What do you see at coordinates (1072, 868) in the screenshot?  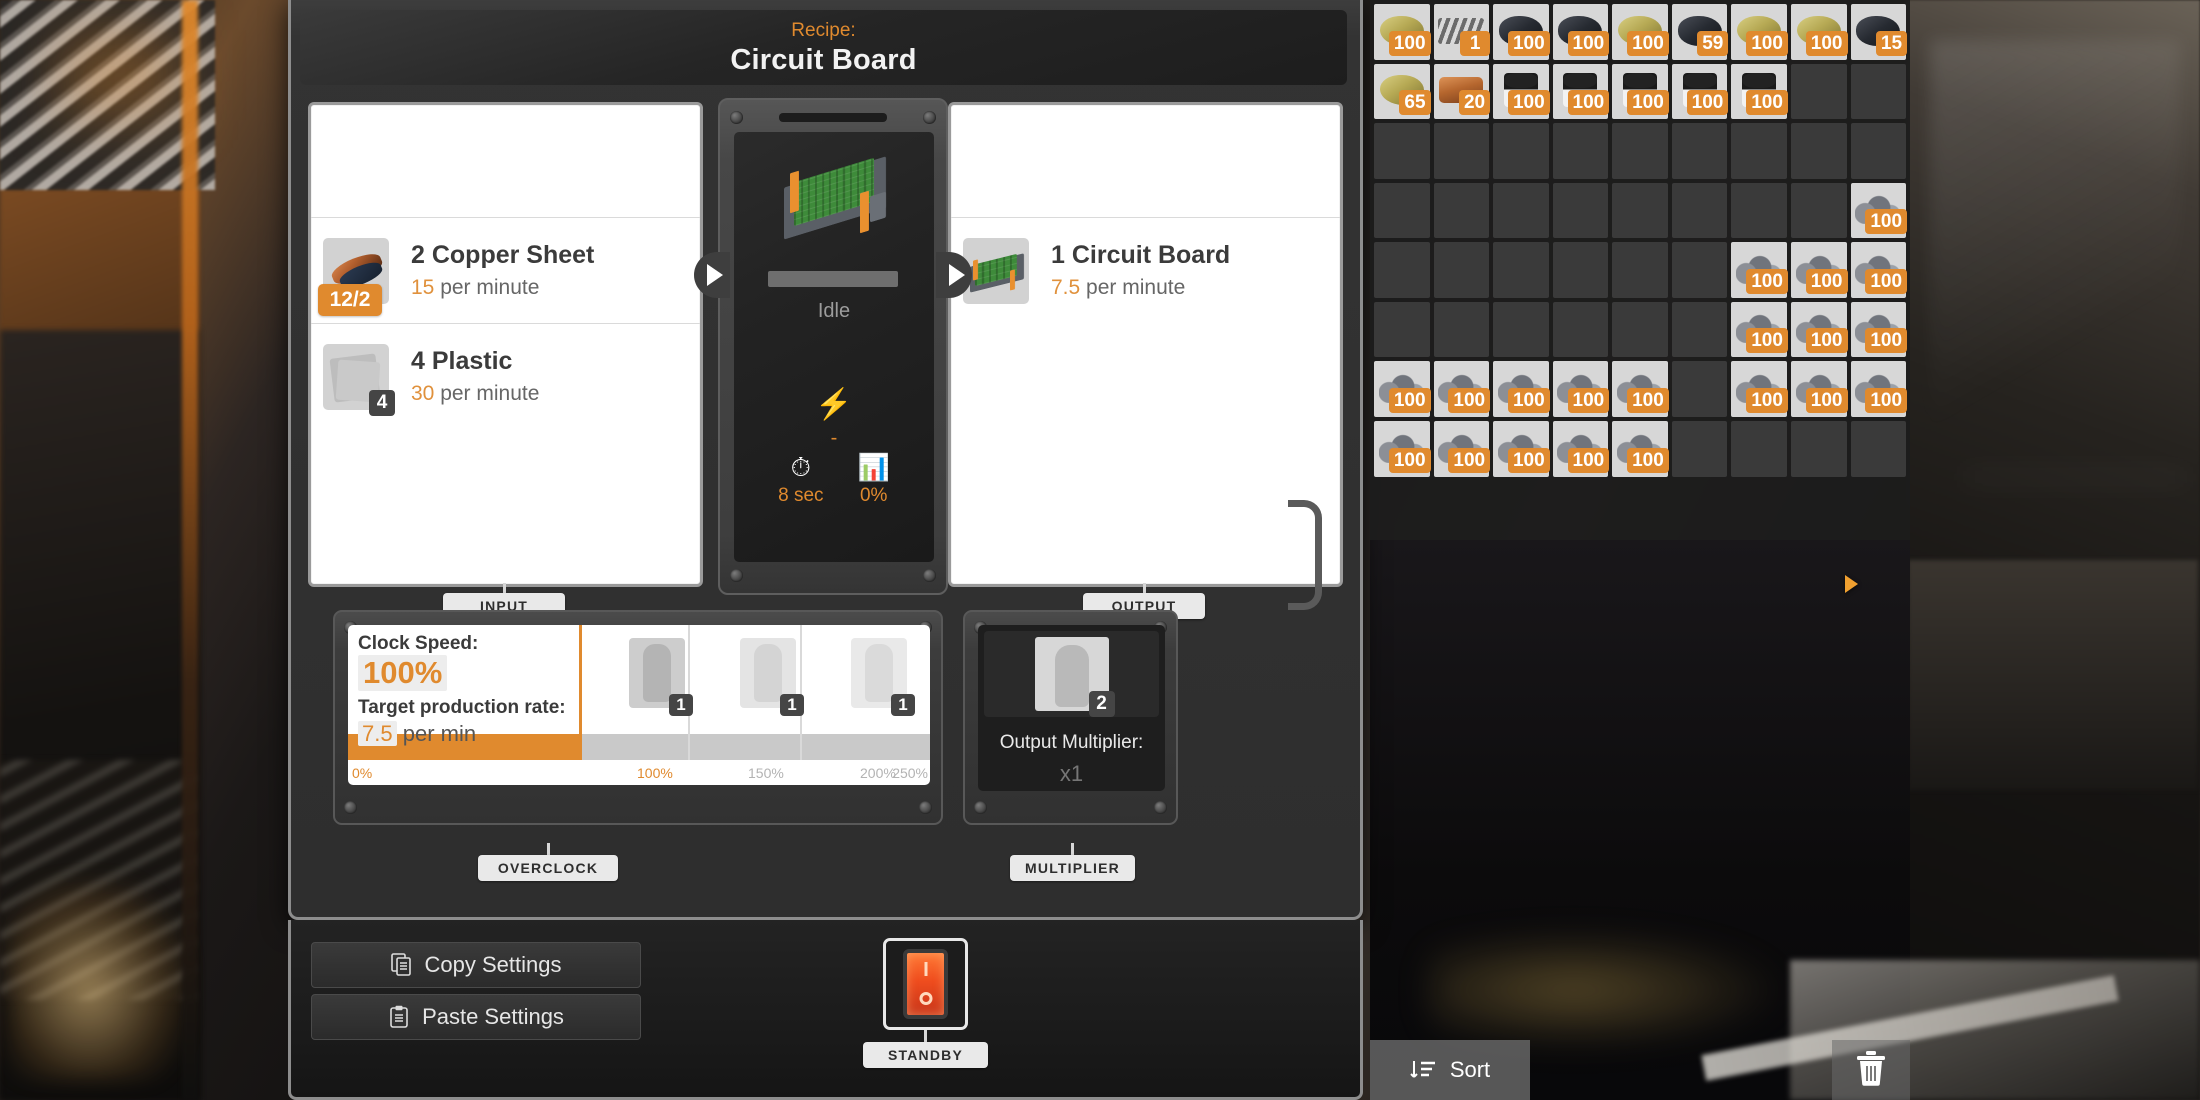 I see `multiplier-tab: MULTIPLIER` at bounding box center [1072, 868].